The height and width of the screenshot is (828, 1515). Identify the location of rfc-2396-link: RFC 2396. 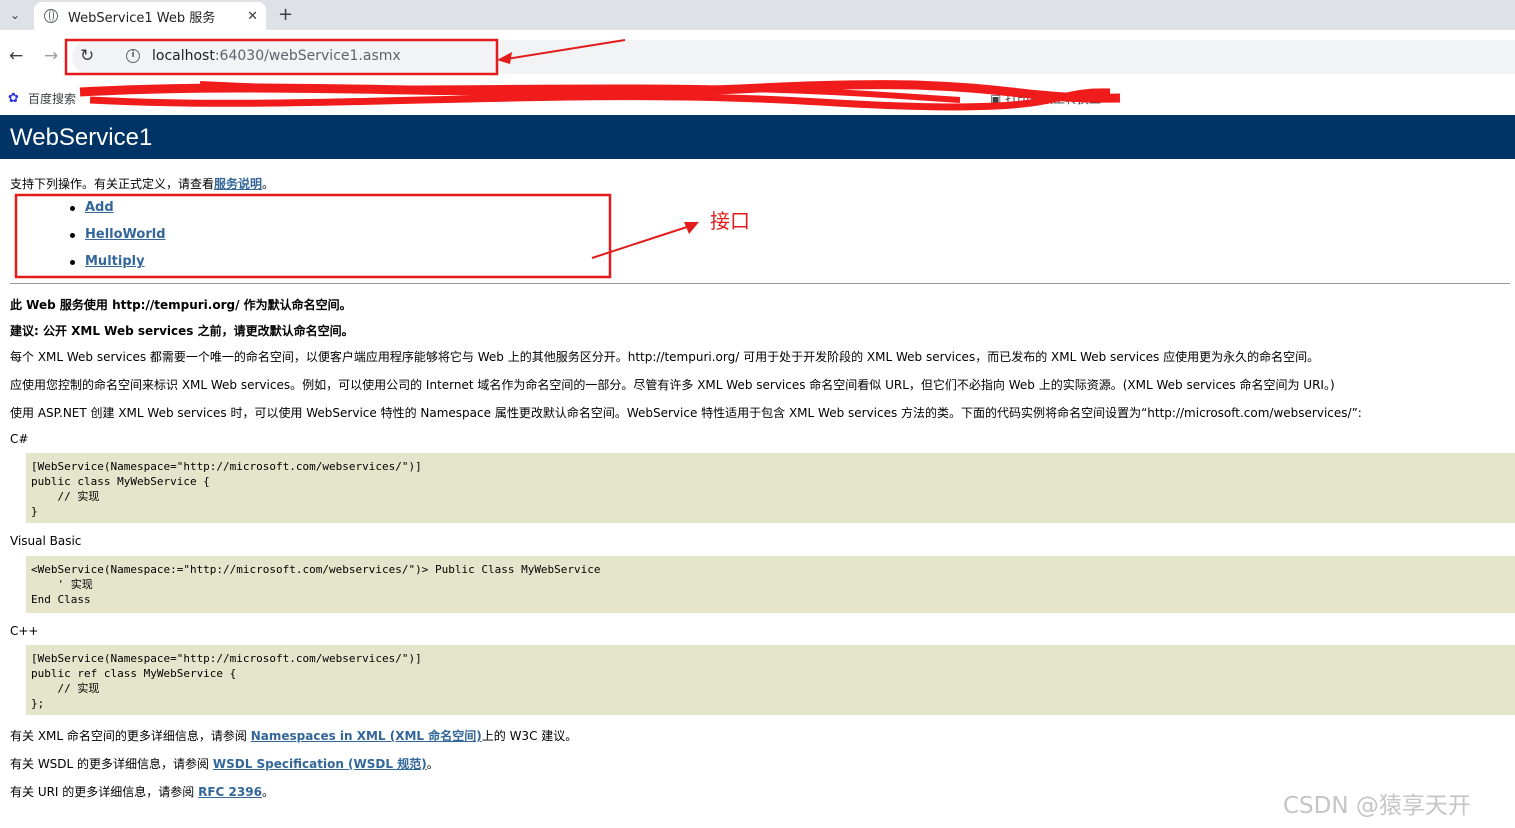
(230, 792).